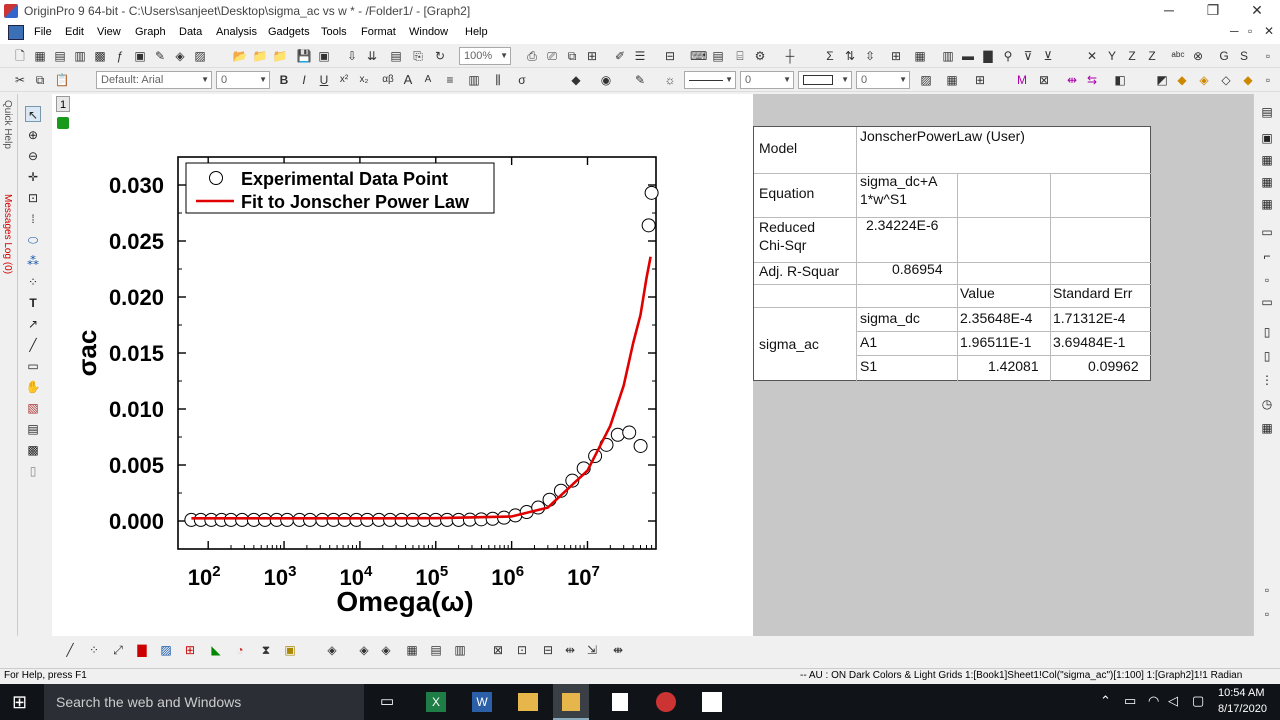 Image resolution: width=1280 pixels, height=720 pixels. I want to click on clock-time: 10:54 AM, so click(1241, 693).